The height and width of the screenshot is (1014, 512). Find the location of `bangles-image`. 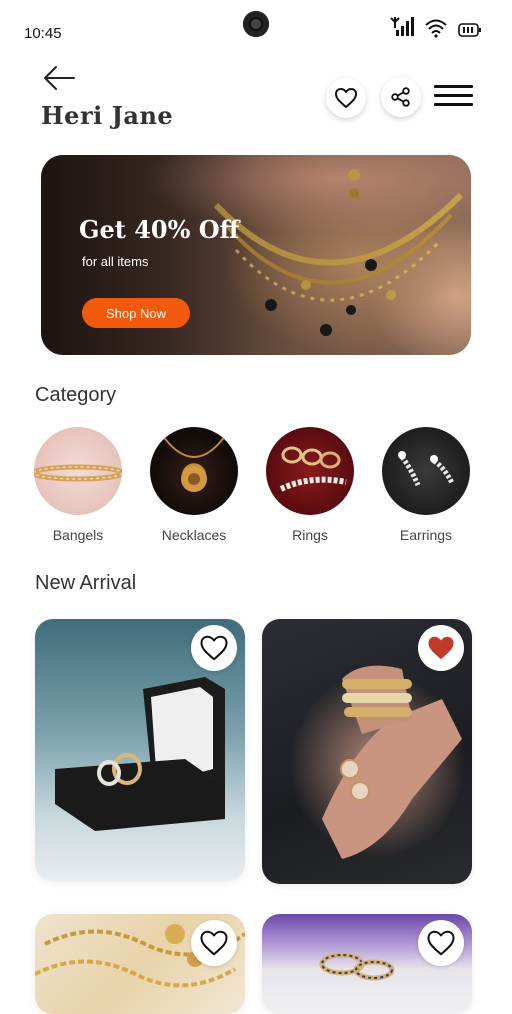

bangles-image is located at coordinates (78, 471).